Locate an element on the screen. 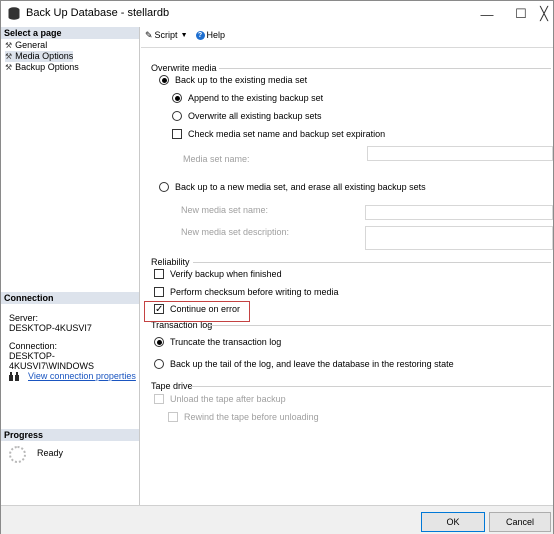 The width and height of the screenshot is (554, 534). media-set-name-input is located at coordinates (460, 153).